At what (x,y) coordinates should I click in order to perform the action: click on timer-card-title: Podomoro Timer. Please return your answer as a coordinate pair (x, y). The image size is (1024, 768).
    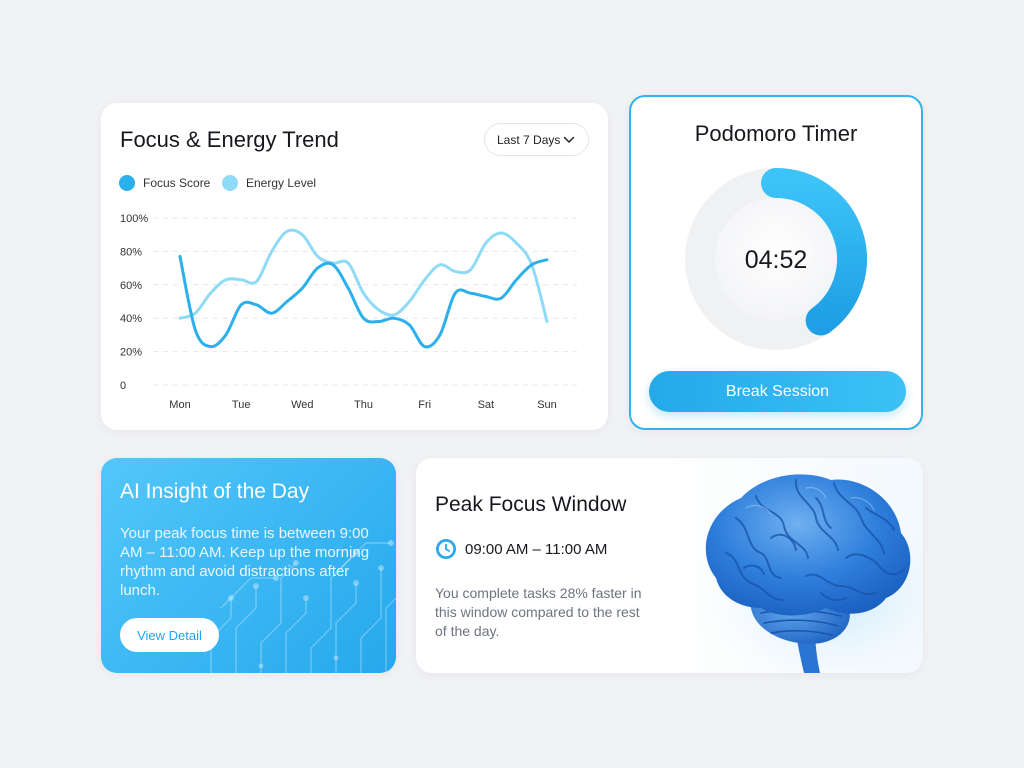
    Looking at the image, I should click on (776, 133).